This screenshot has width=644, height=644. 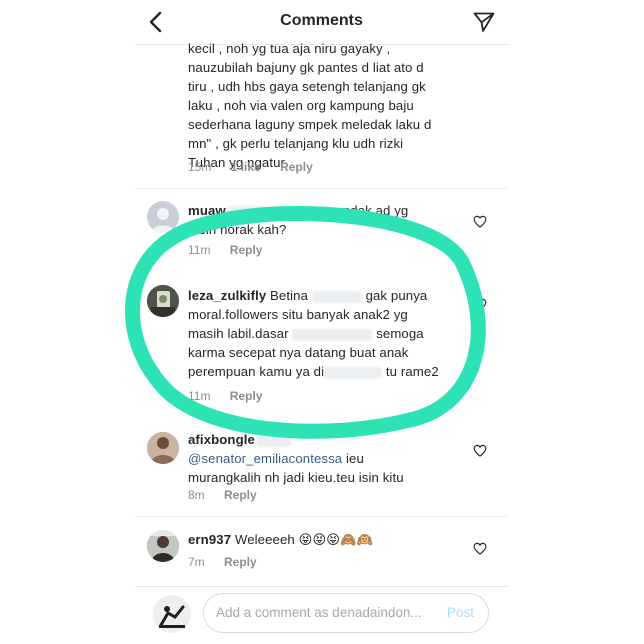 I want to click on comment-meta: 8m Reply, so click(x=230, y=495).